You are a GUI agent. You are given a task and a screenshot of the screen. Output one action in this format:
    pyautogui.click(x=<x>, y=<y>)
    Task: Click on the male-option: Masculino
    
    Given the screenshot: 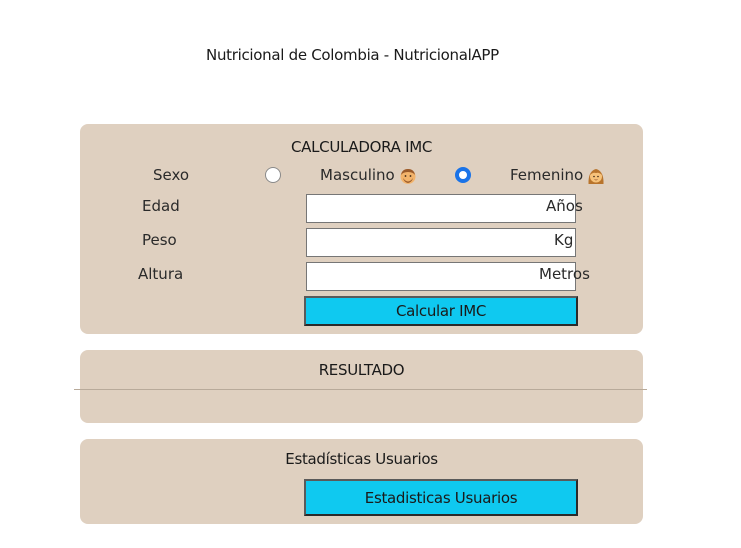 What is the action you would take?
    pyautogui.click(x=368, y=175)
    